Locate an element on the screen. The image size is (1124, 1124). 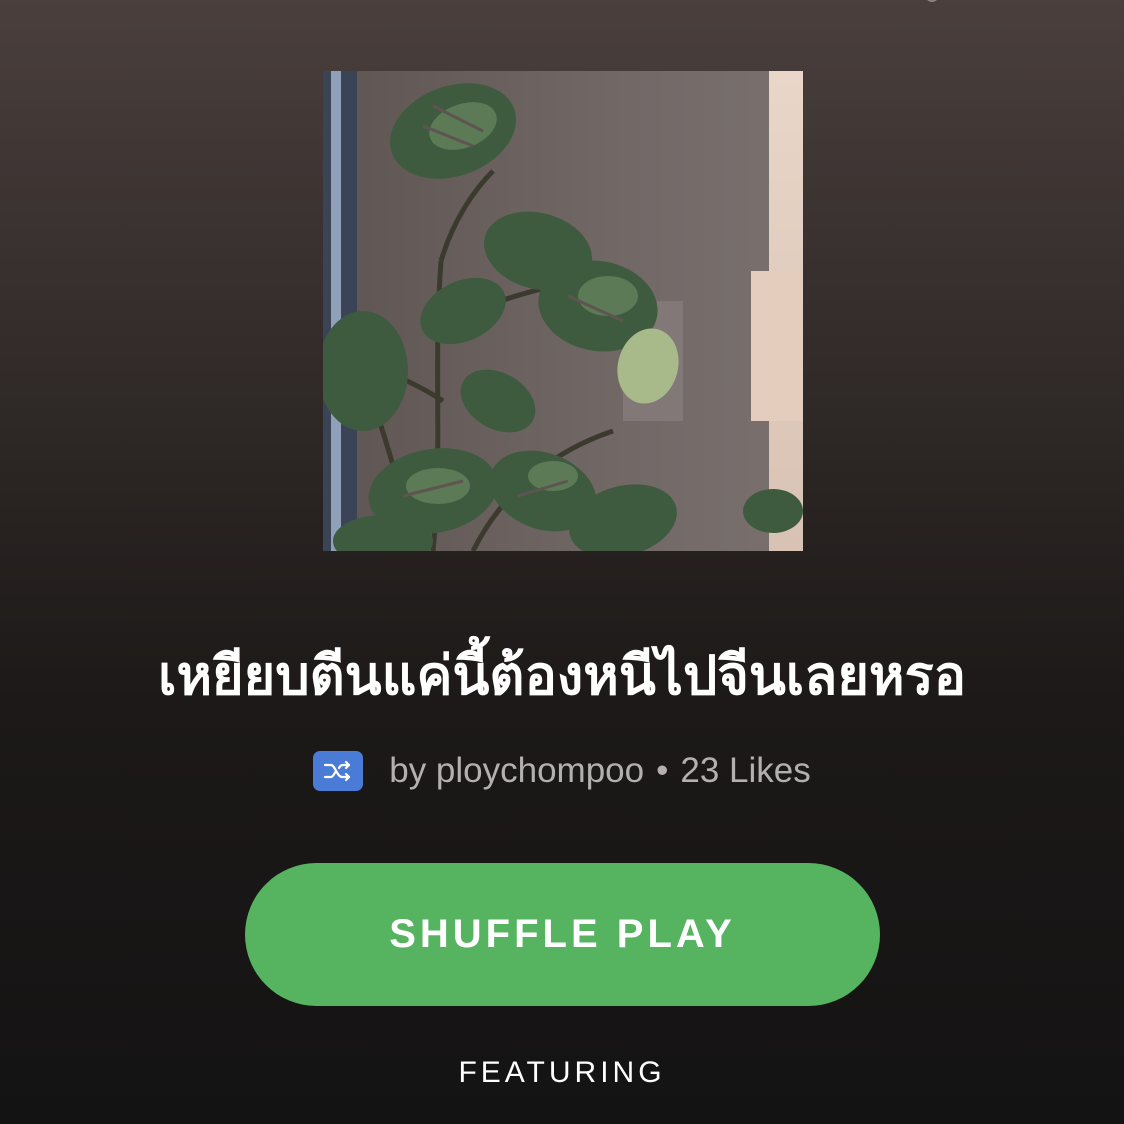
playlist-owner: by ploychompoo is located at coordinates (516, 771).